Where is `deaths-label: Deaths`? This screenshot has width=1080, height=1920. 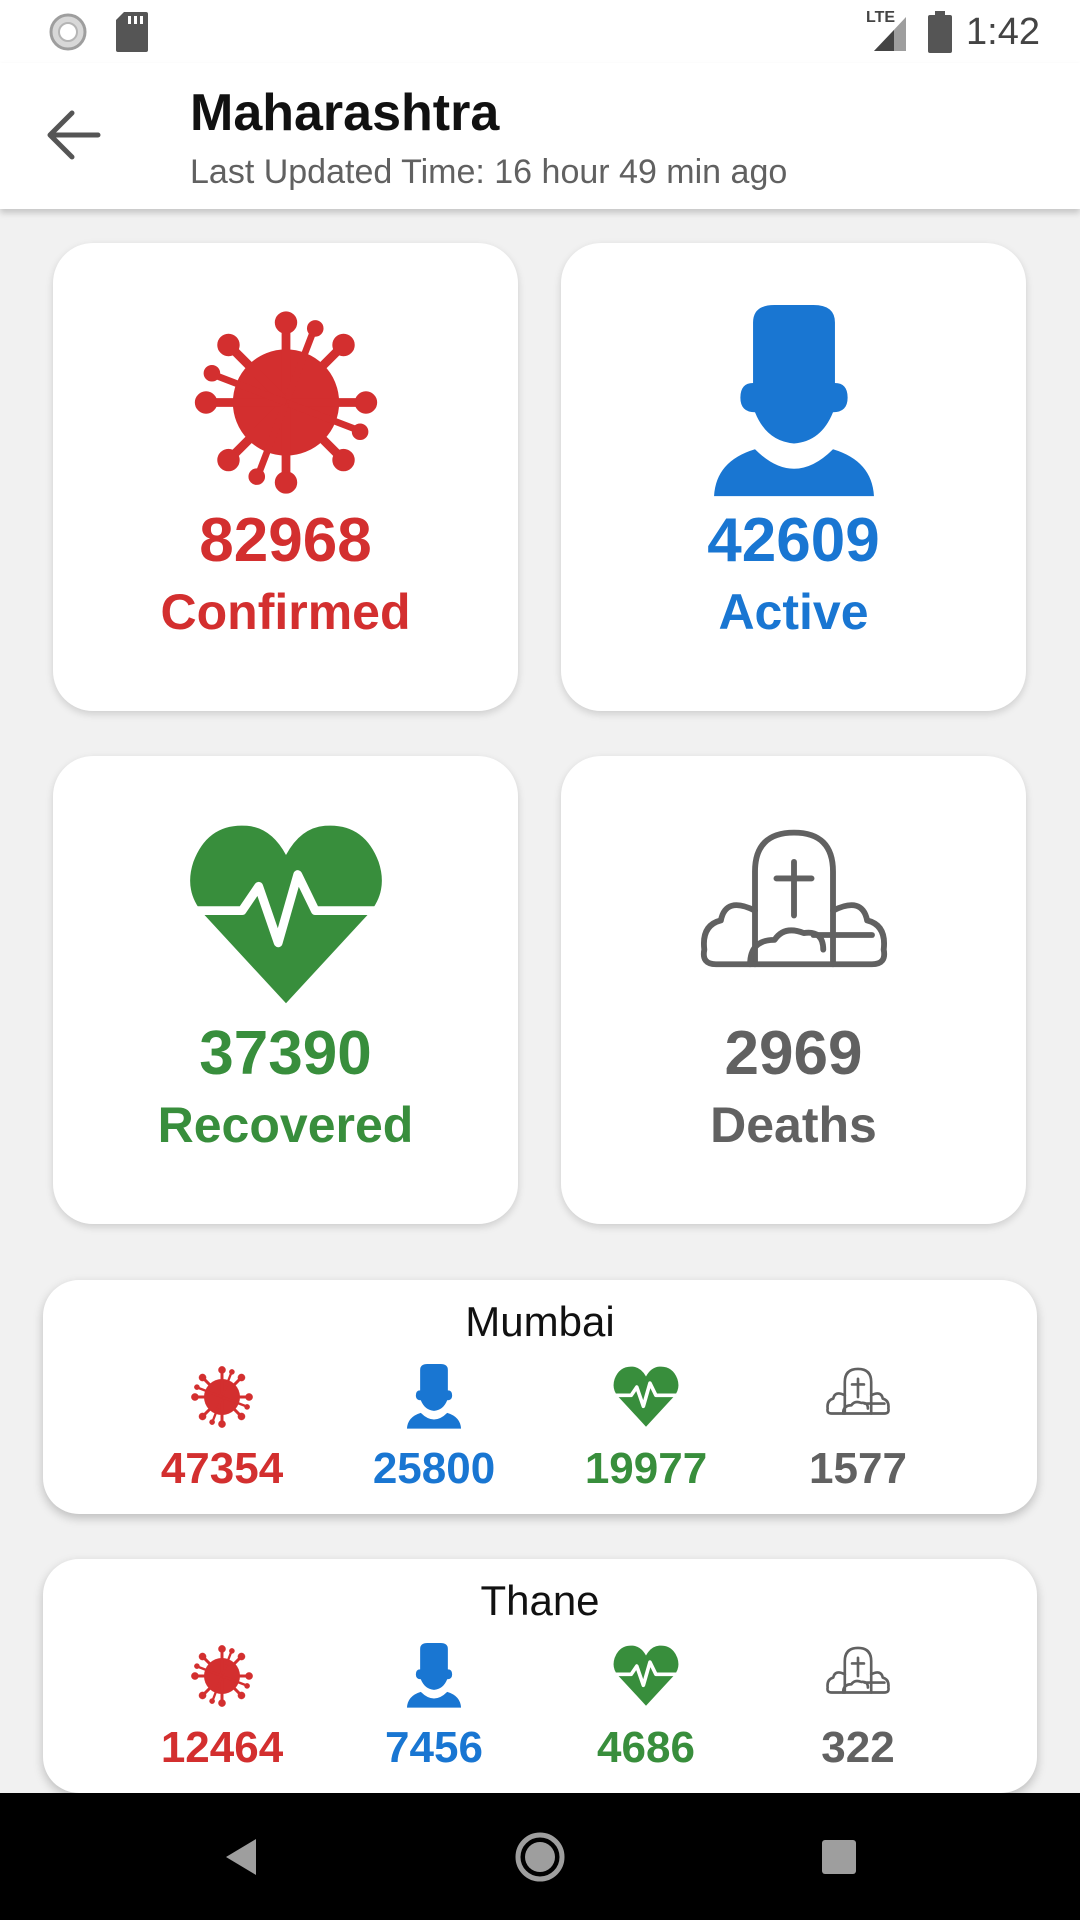
deaths-label: Deaths is located at coordinates (793, 1125).